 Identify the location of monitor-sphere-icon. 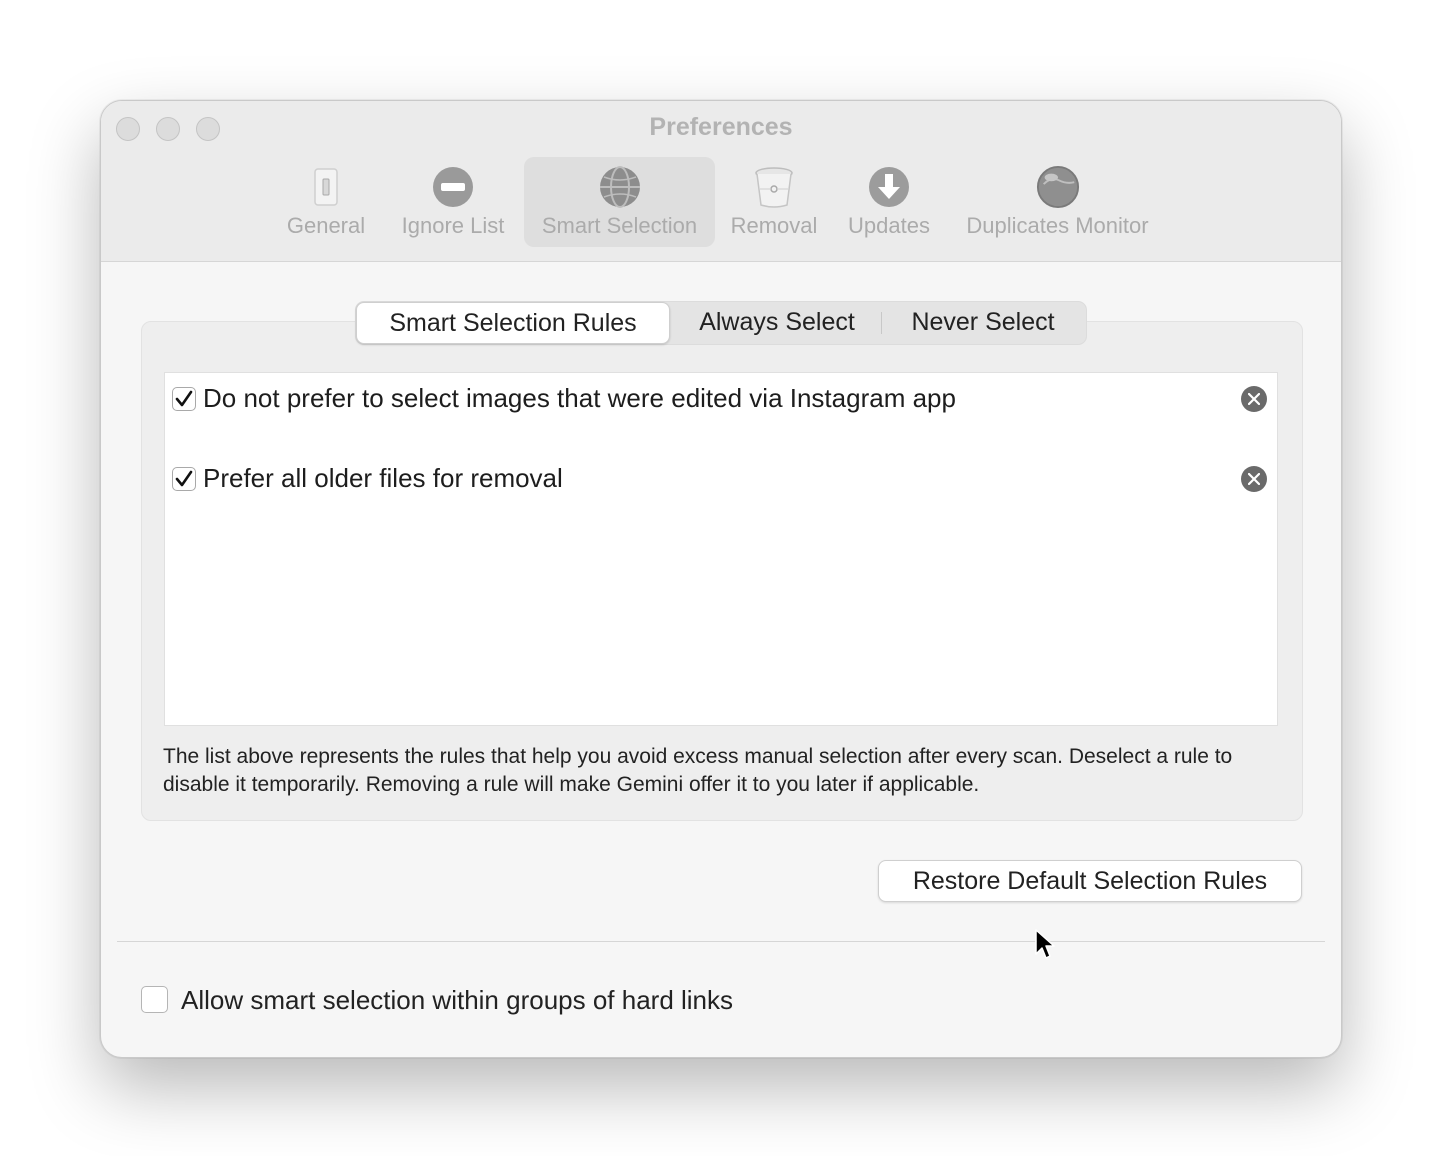
(1058, 187).